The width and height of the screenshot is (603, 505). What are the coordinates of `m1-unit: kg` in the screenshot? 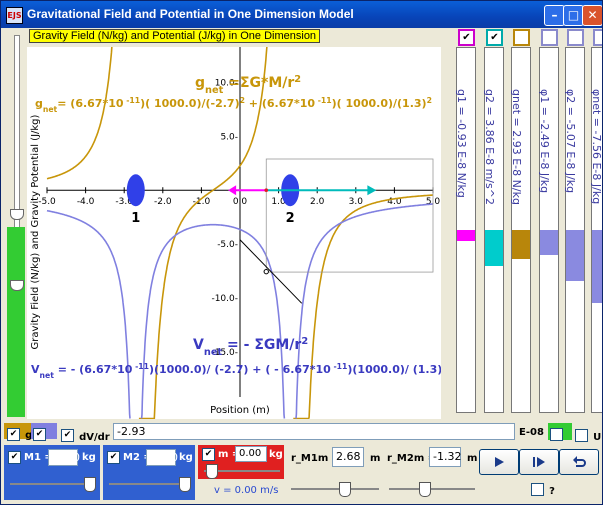 It's located at (89, 457).